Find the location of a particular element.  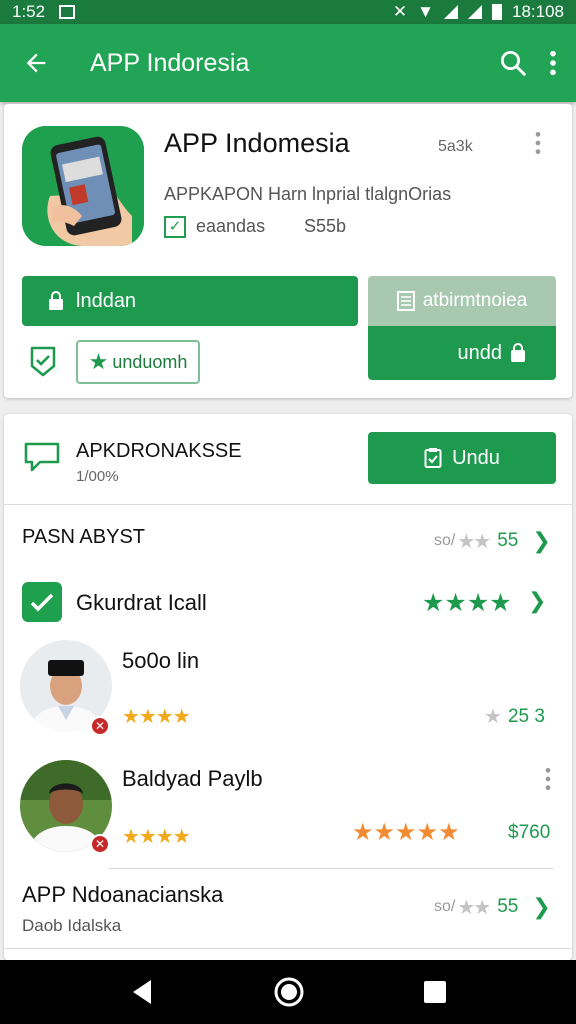

download-small-label: undd is located at coordinates (480, 352).